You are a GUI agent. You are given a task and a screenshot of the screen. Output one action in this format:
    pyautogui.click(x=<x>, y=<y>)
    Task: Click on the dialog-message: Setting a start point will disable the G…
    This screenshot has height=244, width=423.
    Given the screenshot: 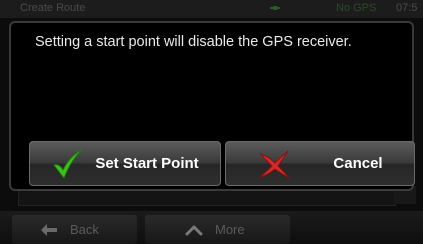 What is the action you would take?
    pyautogui.click(x=193, y=42)
    